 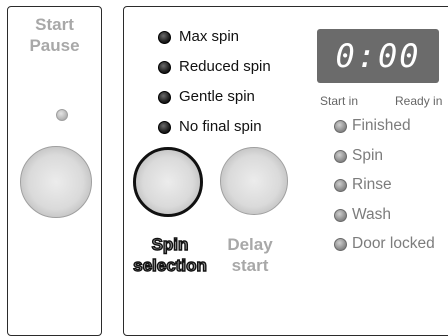 I want to click on delay-start-label: Delay start, so click(x=250, y=255).